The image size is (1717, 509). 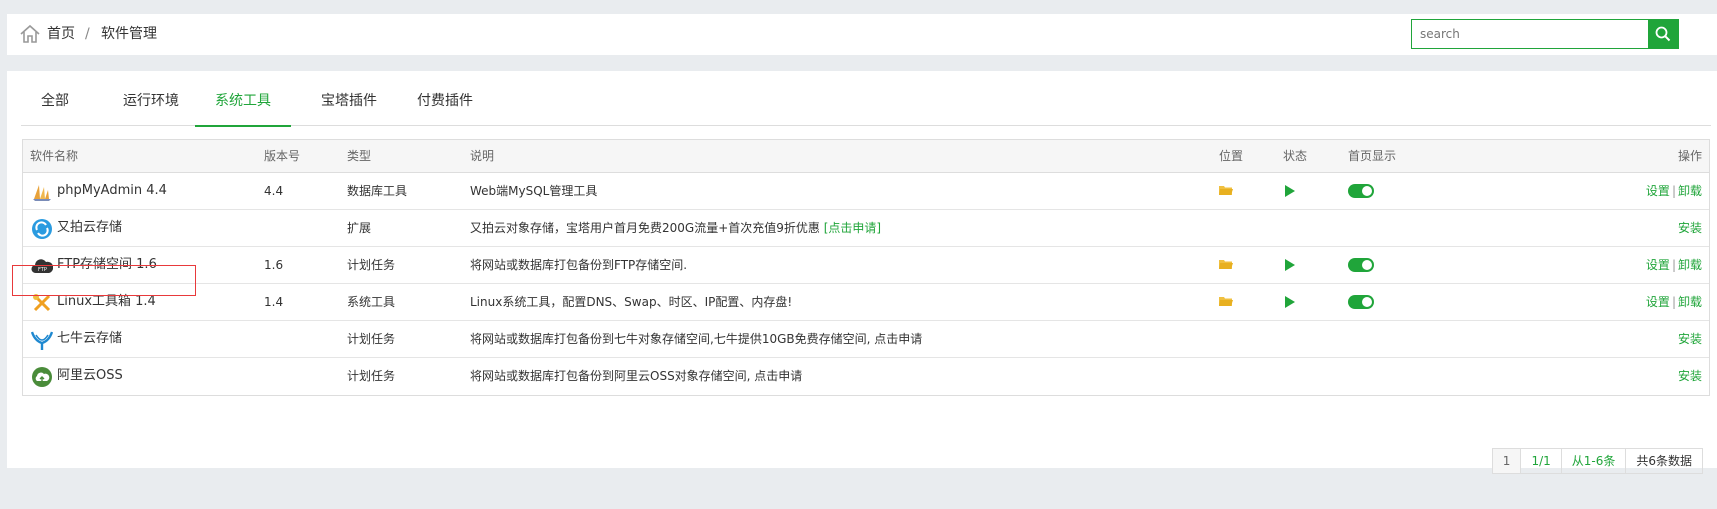 What do you see at coordinates (377, 191) in the screenshot?
I see `software-type: 数据库工具` at bounding box center [377, 191].